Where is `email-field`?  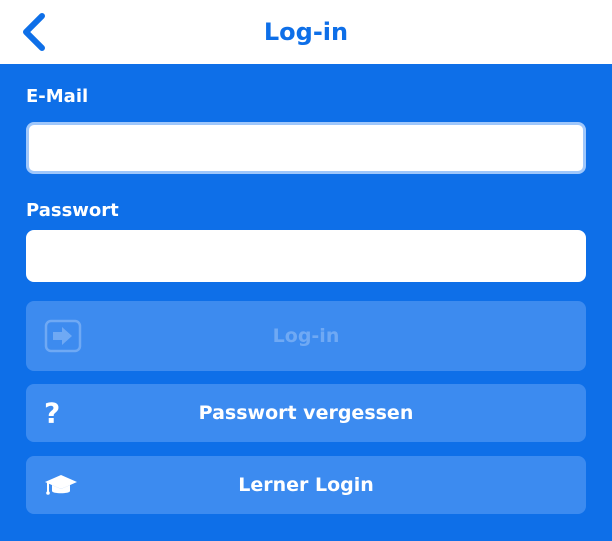
email-field is located at coordinates (306, 148).